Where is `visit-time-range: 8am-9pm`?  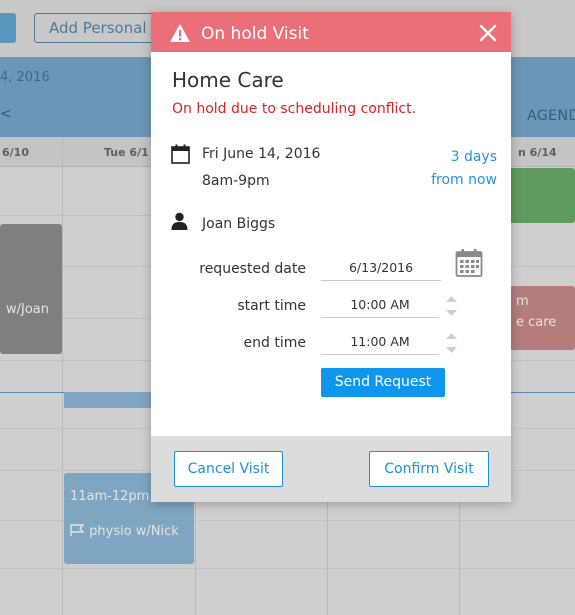
visit-time-range: 8am-9pm is located at coordinates (236, 181).